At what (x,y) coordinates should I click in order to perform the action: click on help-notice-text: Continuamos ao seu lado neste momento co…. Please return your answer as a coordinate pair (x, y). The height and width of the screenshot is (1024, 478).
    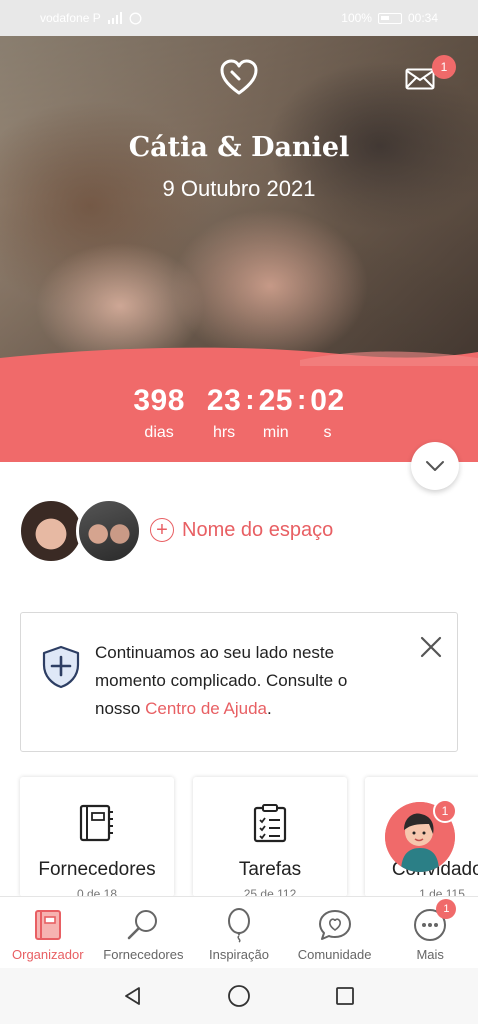
    Looking at the image, I should click on (245, 681).